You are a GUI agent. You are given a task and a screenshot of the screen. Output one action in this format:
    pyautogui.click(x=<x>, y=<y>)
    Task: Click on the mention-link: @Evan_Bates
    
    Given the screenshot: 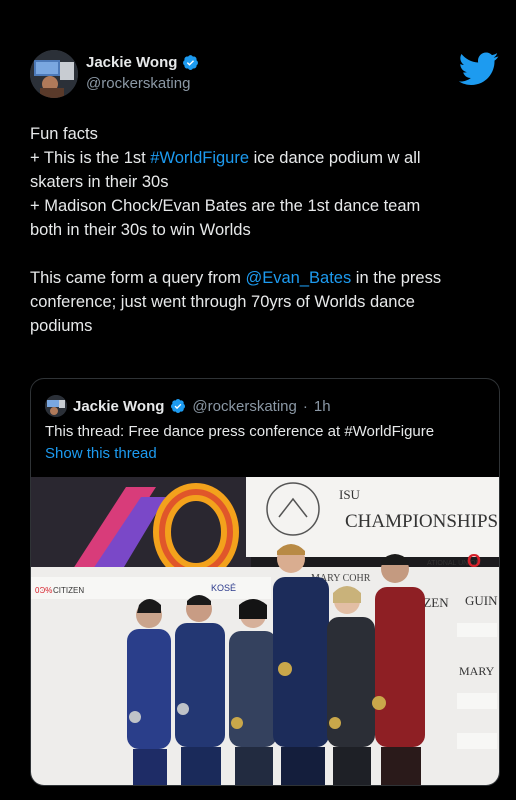 What is the action you would take?
    pyautogui.click(x=298, y=278)
    